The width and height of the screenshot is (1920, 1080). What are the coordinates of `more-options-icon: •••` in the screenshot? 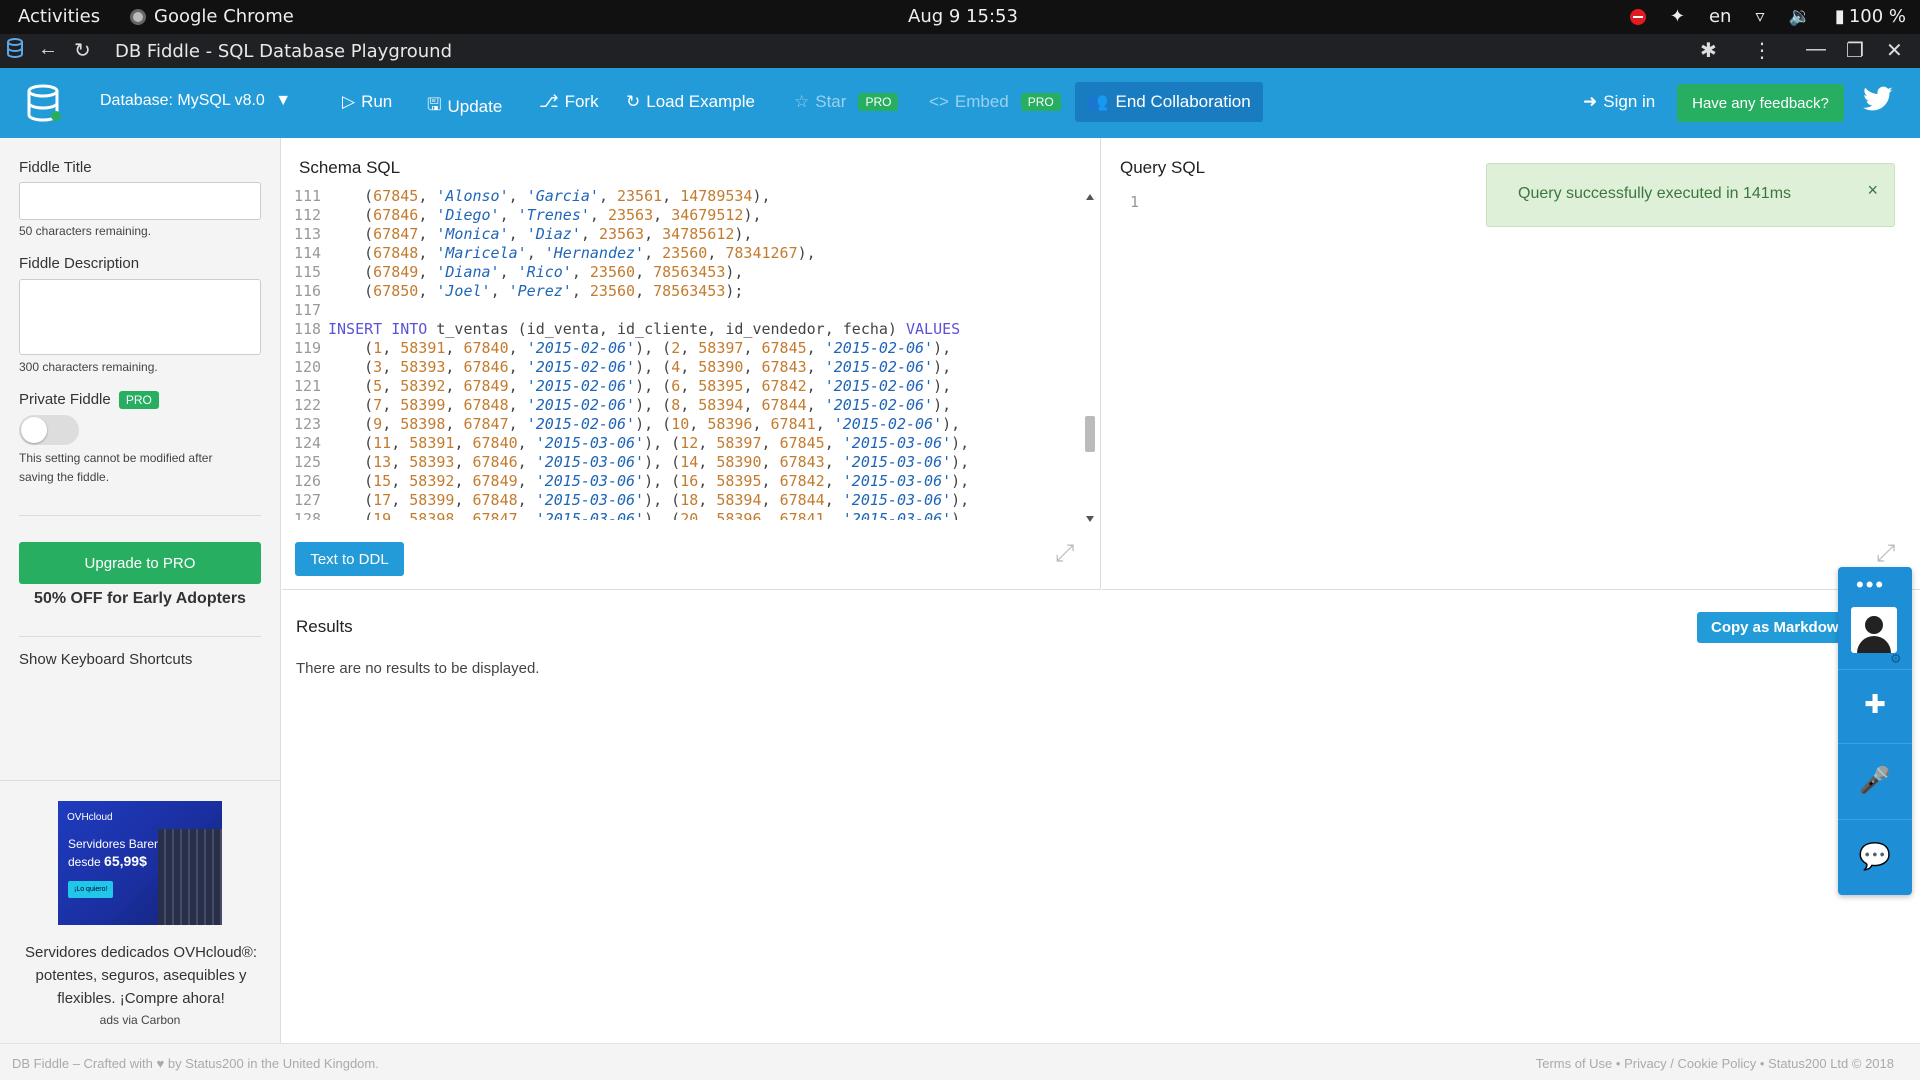 It's located at (1870, 585).